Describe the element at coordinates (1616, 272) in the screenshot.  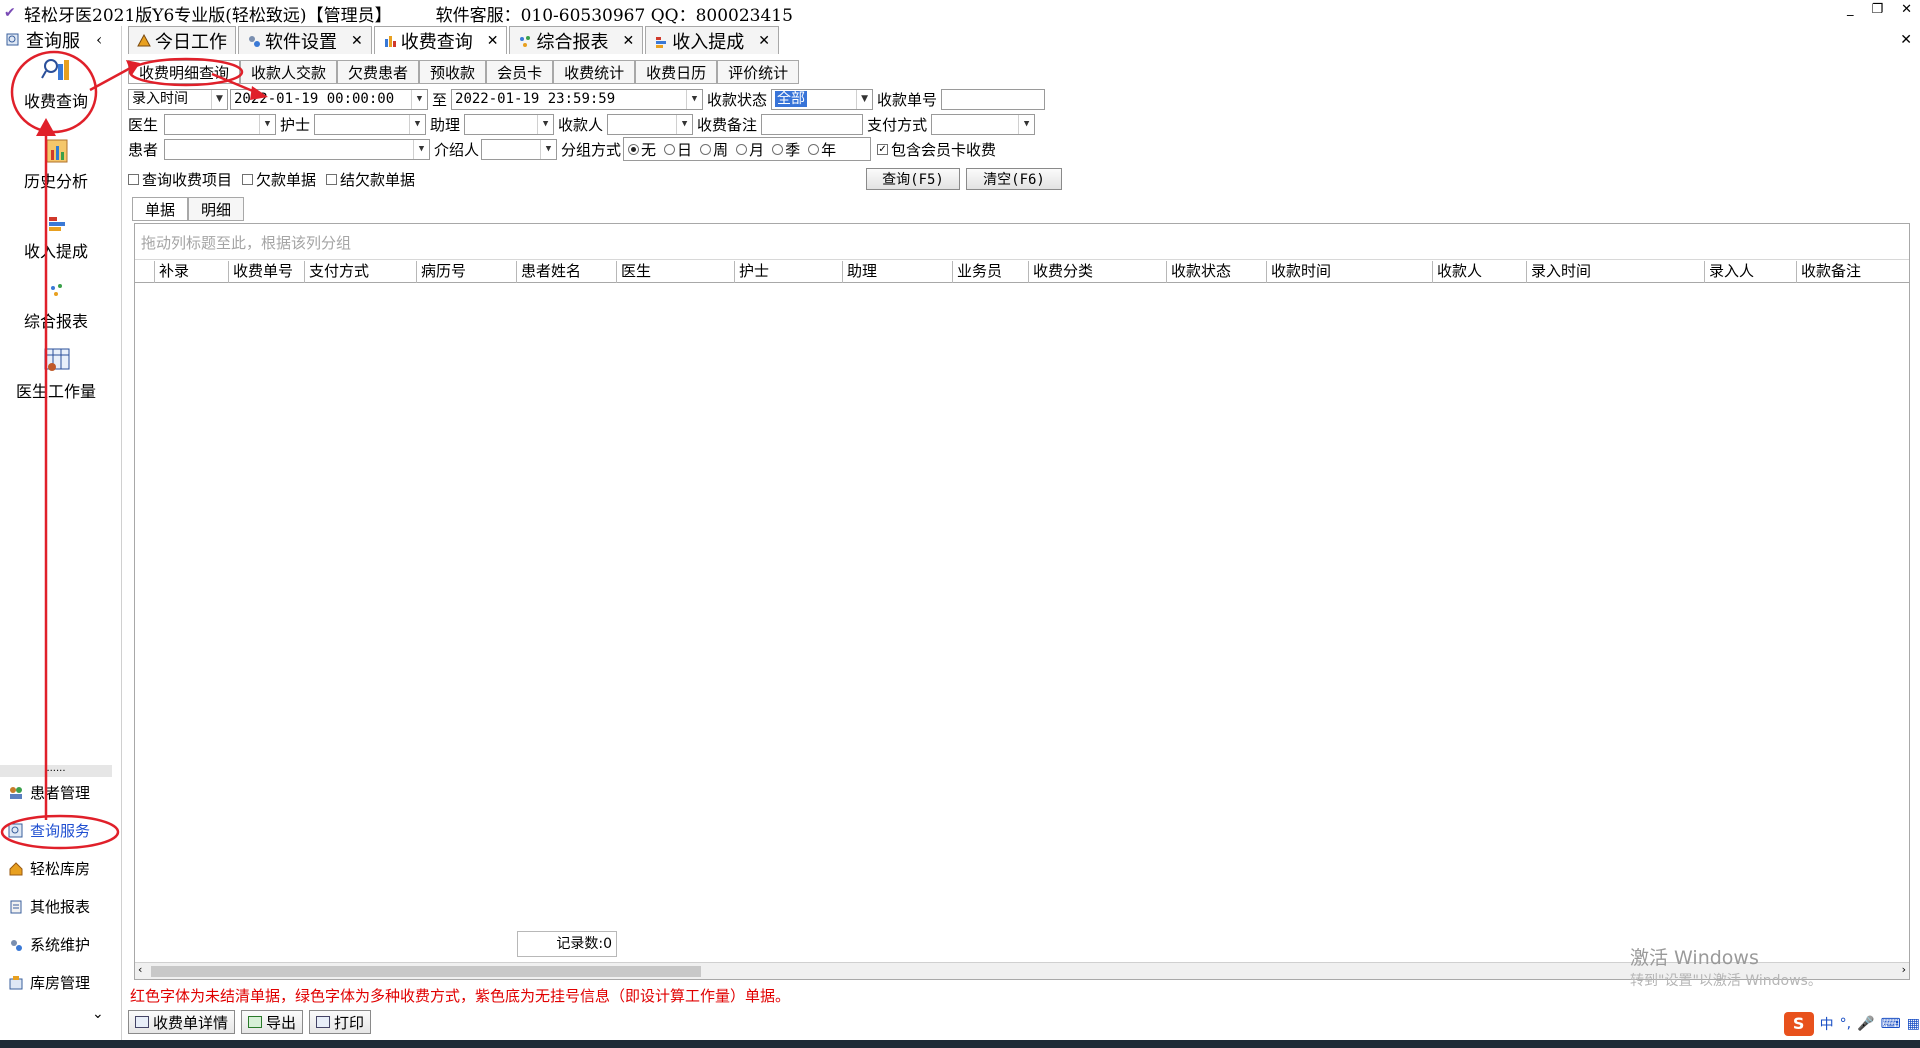
I see `column-header: 录入时间` at that location.